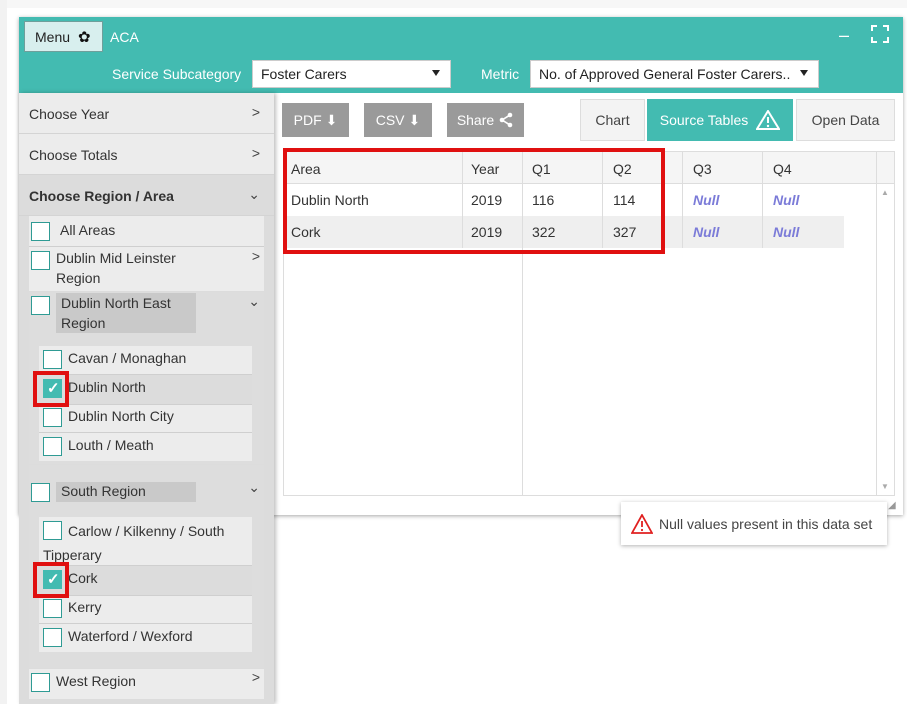  Describe the element at coordinates (500, 74) in the screenshot. I see `metric-label: Metric` at that location.